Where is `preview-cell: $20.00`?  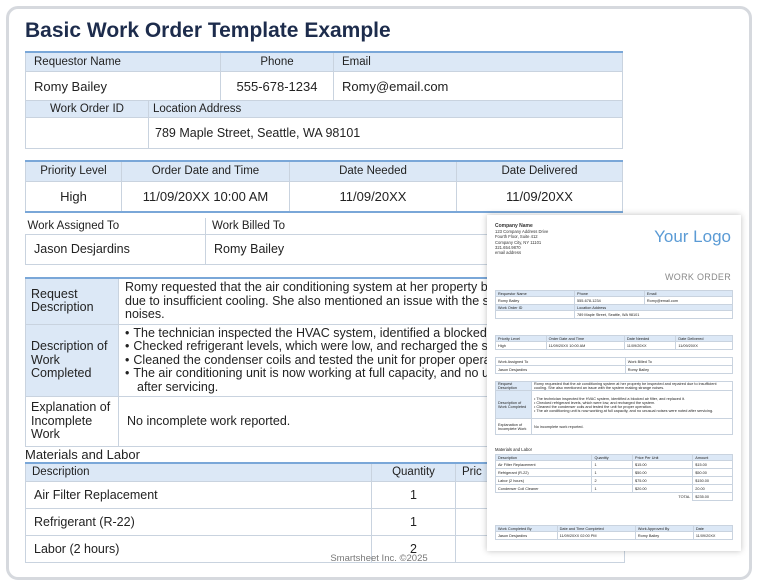 preview-cell: $20.00 is located at coordinates (663, 488).